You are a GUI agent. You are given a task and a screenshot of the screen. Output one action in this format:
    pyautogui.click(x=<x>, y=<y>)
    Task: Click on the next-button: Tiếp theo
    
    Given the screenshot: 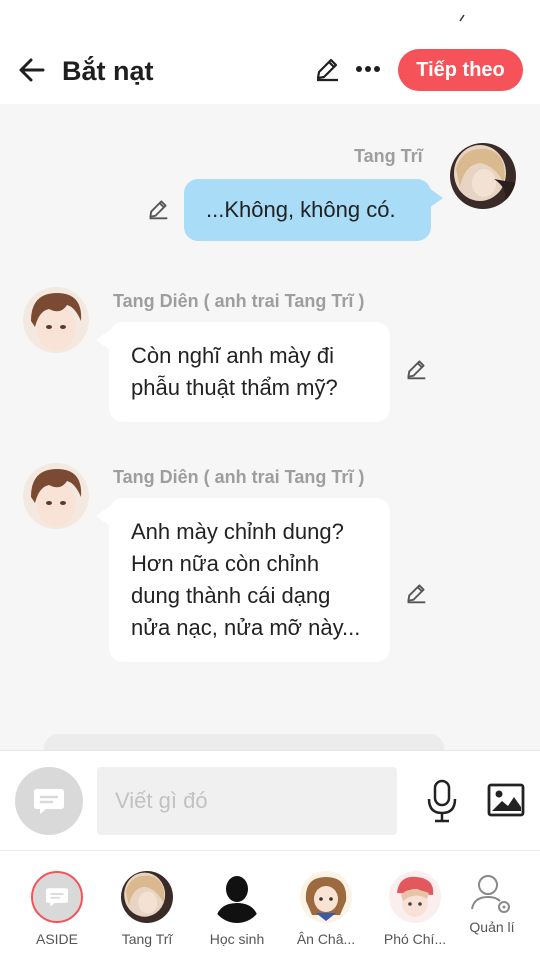 What is the action you would take?
    pyautogui.click(x=460, y=70)
    